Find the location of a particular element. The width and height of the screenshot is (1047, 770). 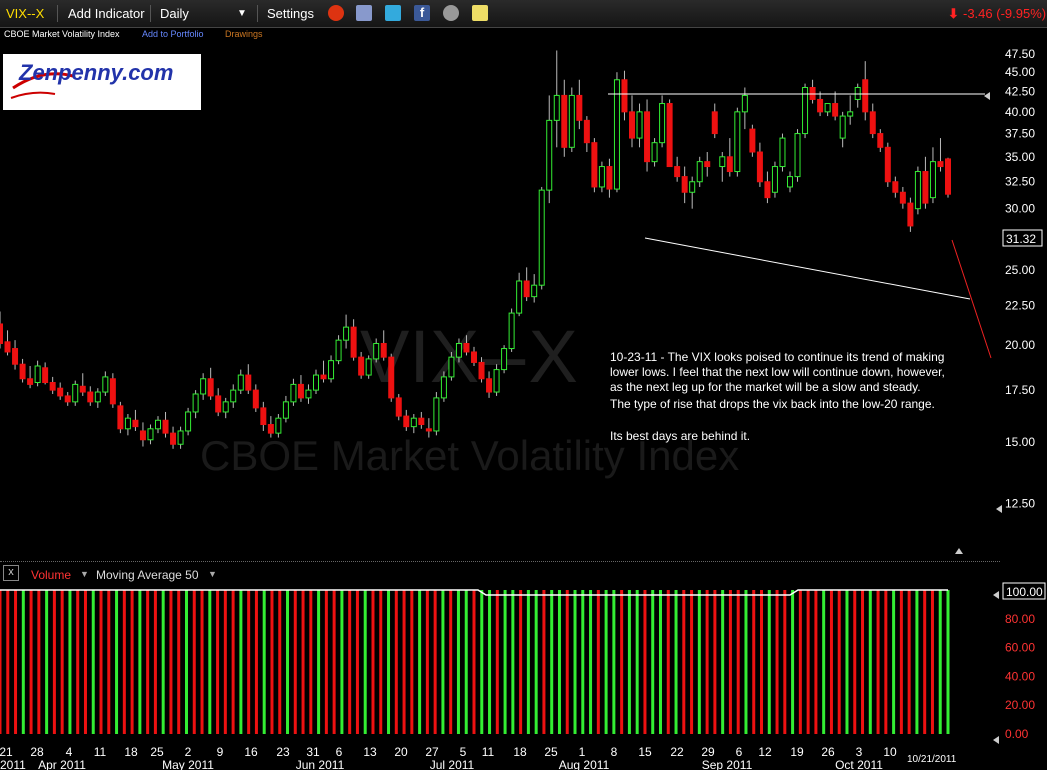

share-icon is located at coordinates (451, 13).